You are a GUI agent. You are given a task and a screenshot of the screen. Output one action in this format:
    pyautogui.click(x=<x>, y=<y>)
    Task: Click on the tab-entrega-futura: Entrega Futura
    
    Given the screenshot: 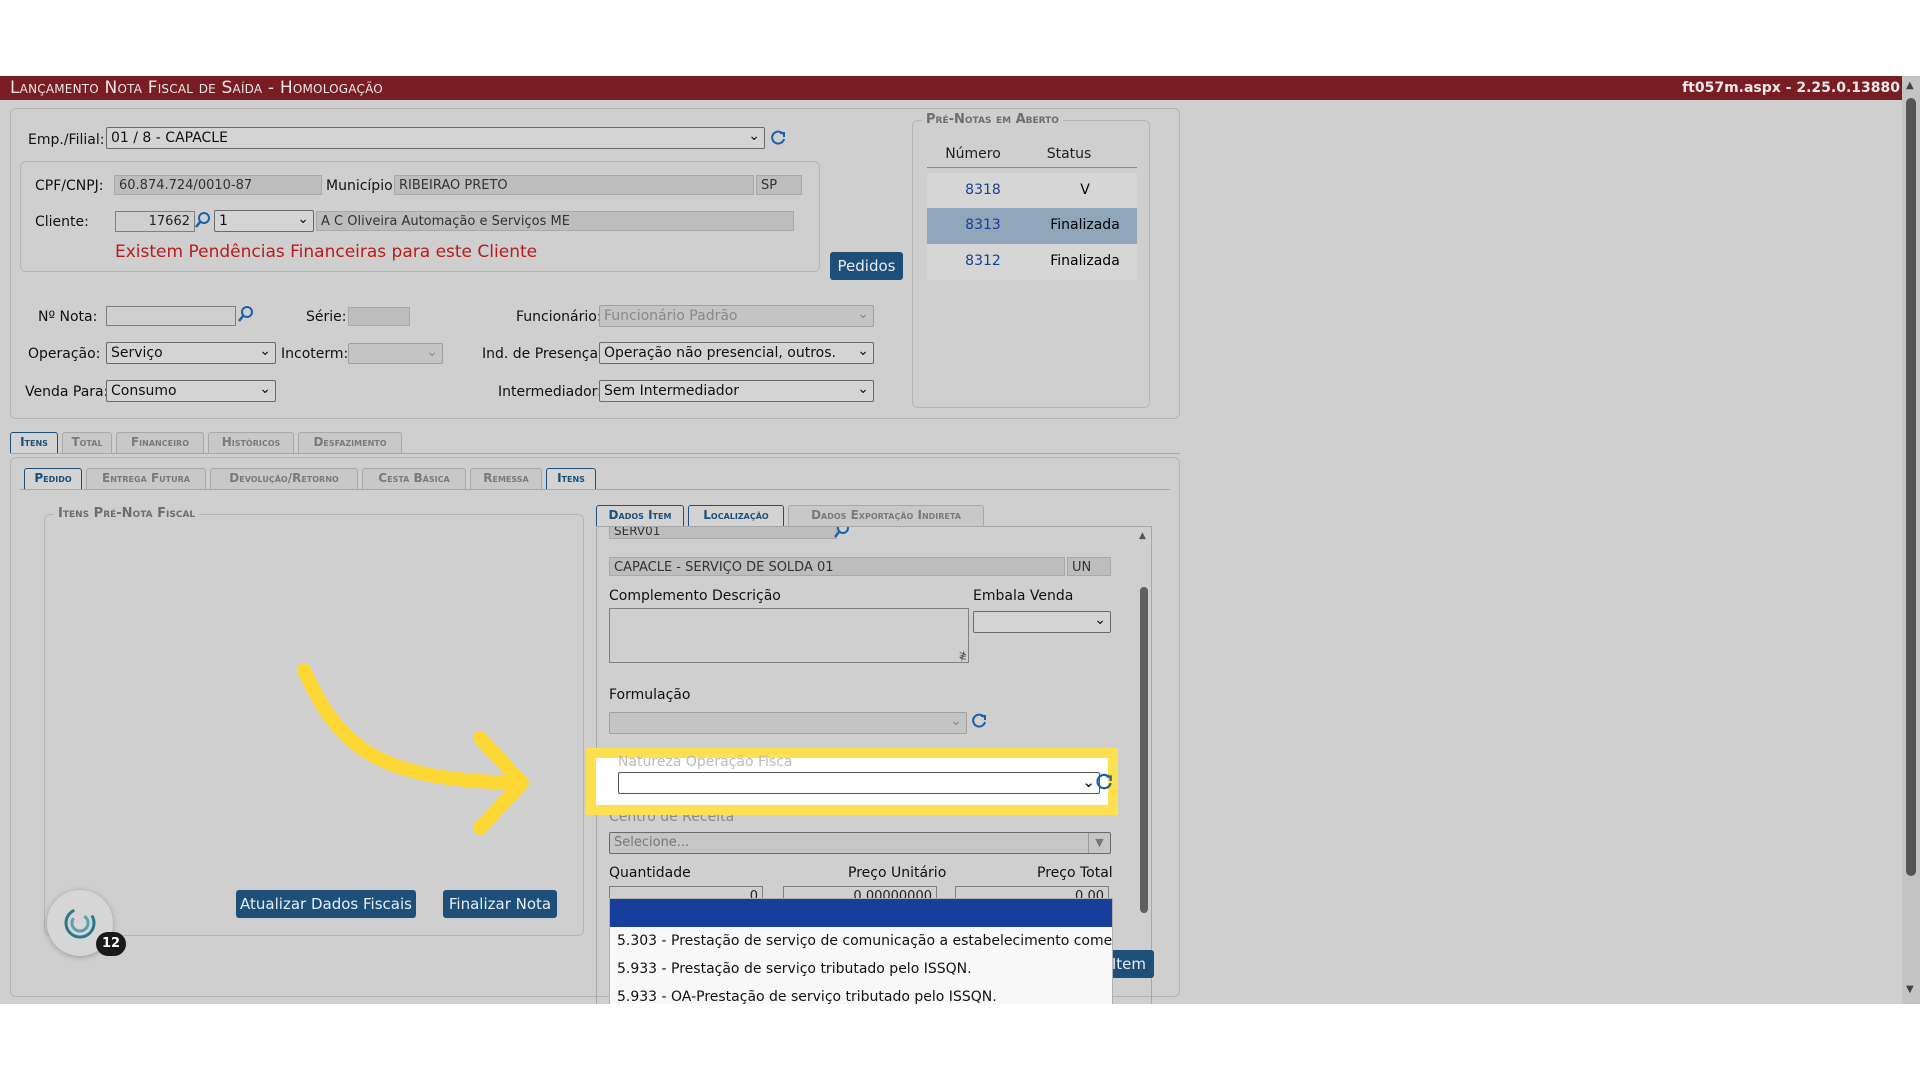 What is the action you would take?
    pyautogui.click(x=146, y=478)
    